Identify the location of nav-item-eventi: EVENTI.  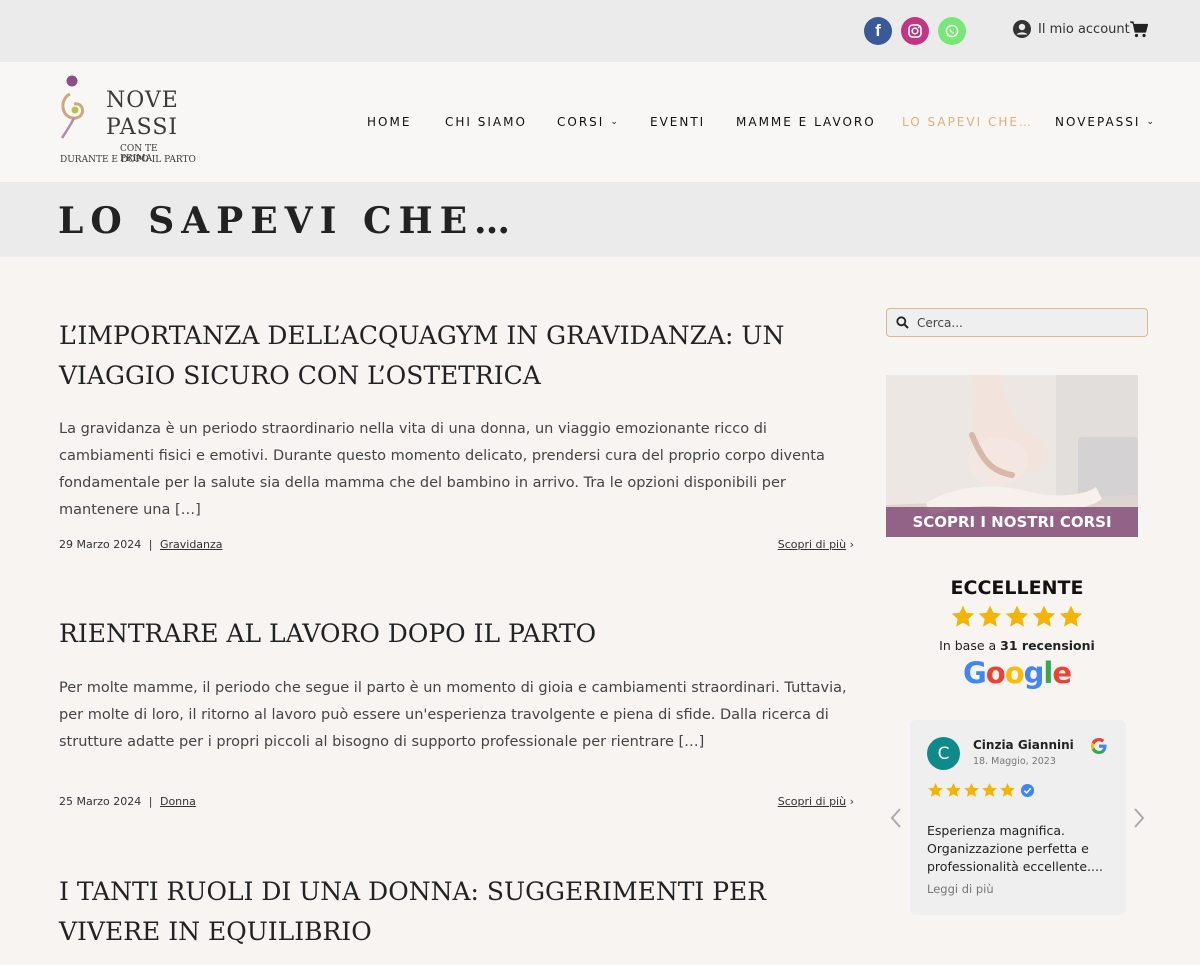
(677, 122).